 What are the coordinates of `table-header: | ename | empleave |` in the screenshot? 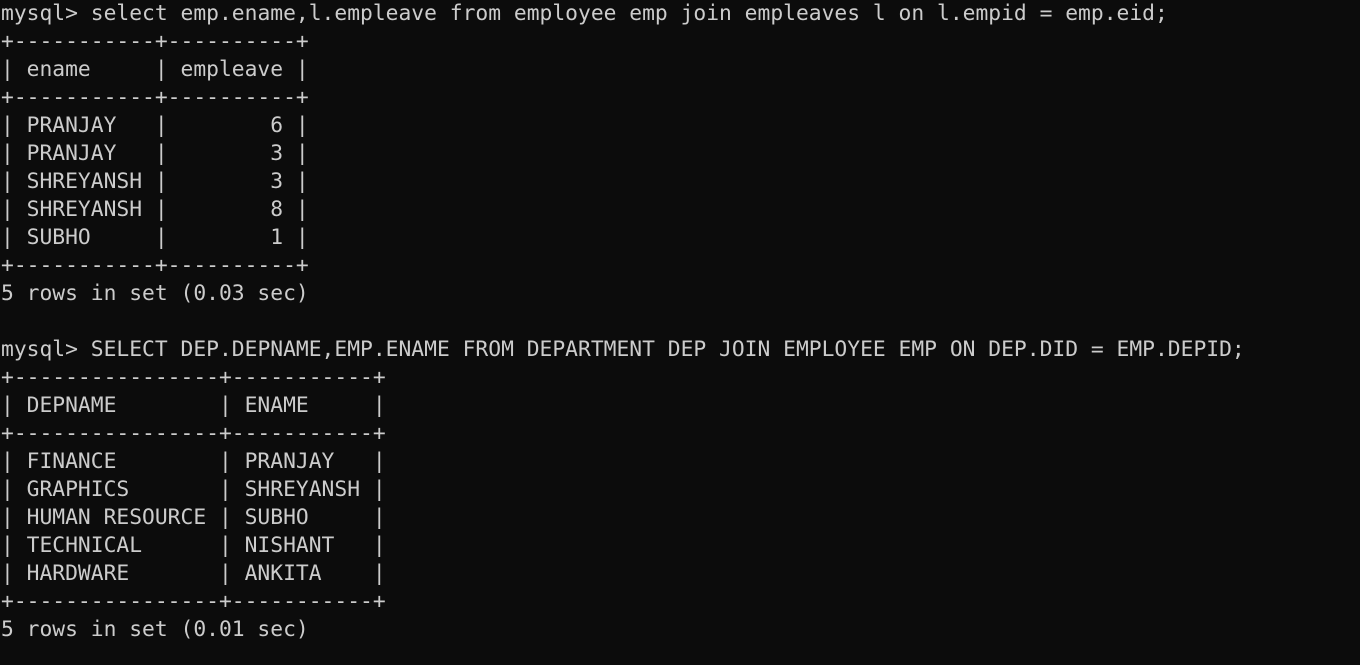 It's located at (155, 69).